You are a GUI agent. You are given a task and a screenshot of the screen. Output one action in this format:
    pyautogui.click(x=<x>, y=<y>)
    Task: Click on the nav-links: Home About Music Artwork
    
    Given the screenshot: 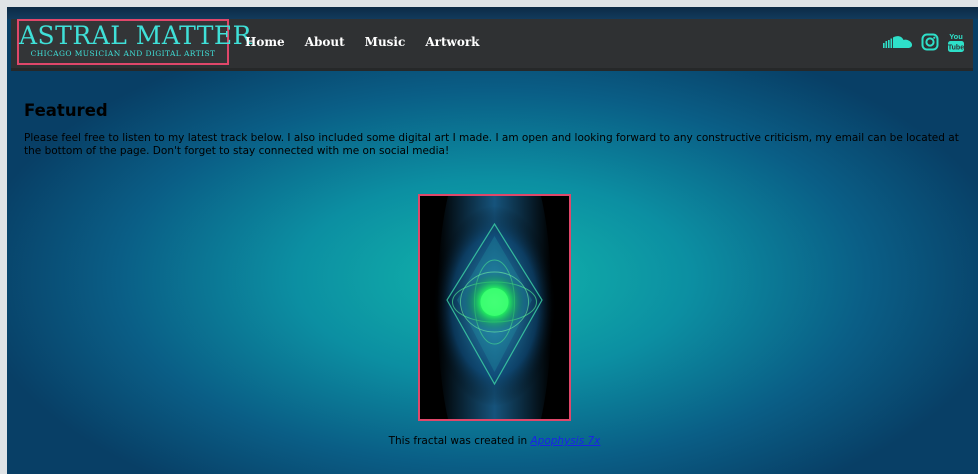 What is the action you would take?
    pyautogui.click(x=372, y=42)
    